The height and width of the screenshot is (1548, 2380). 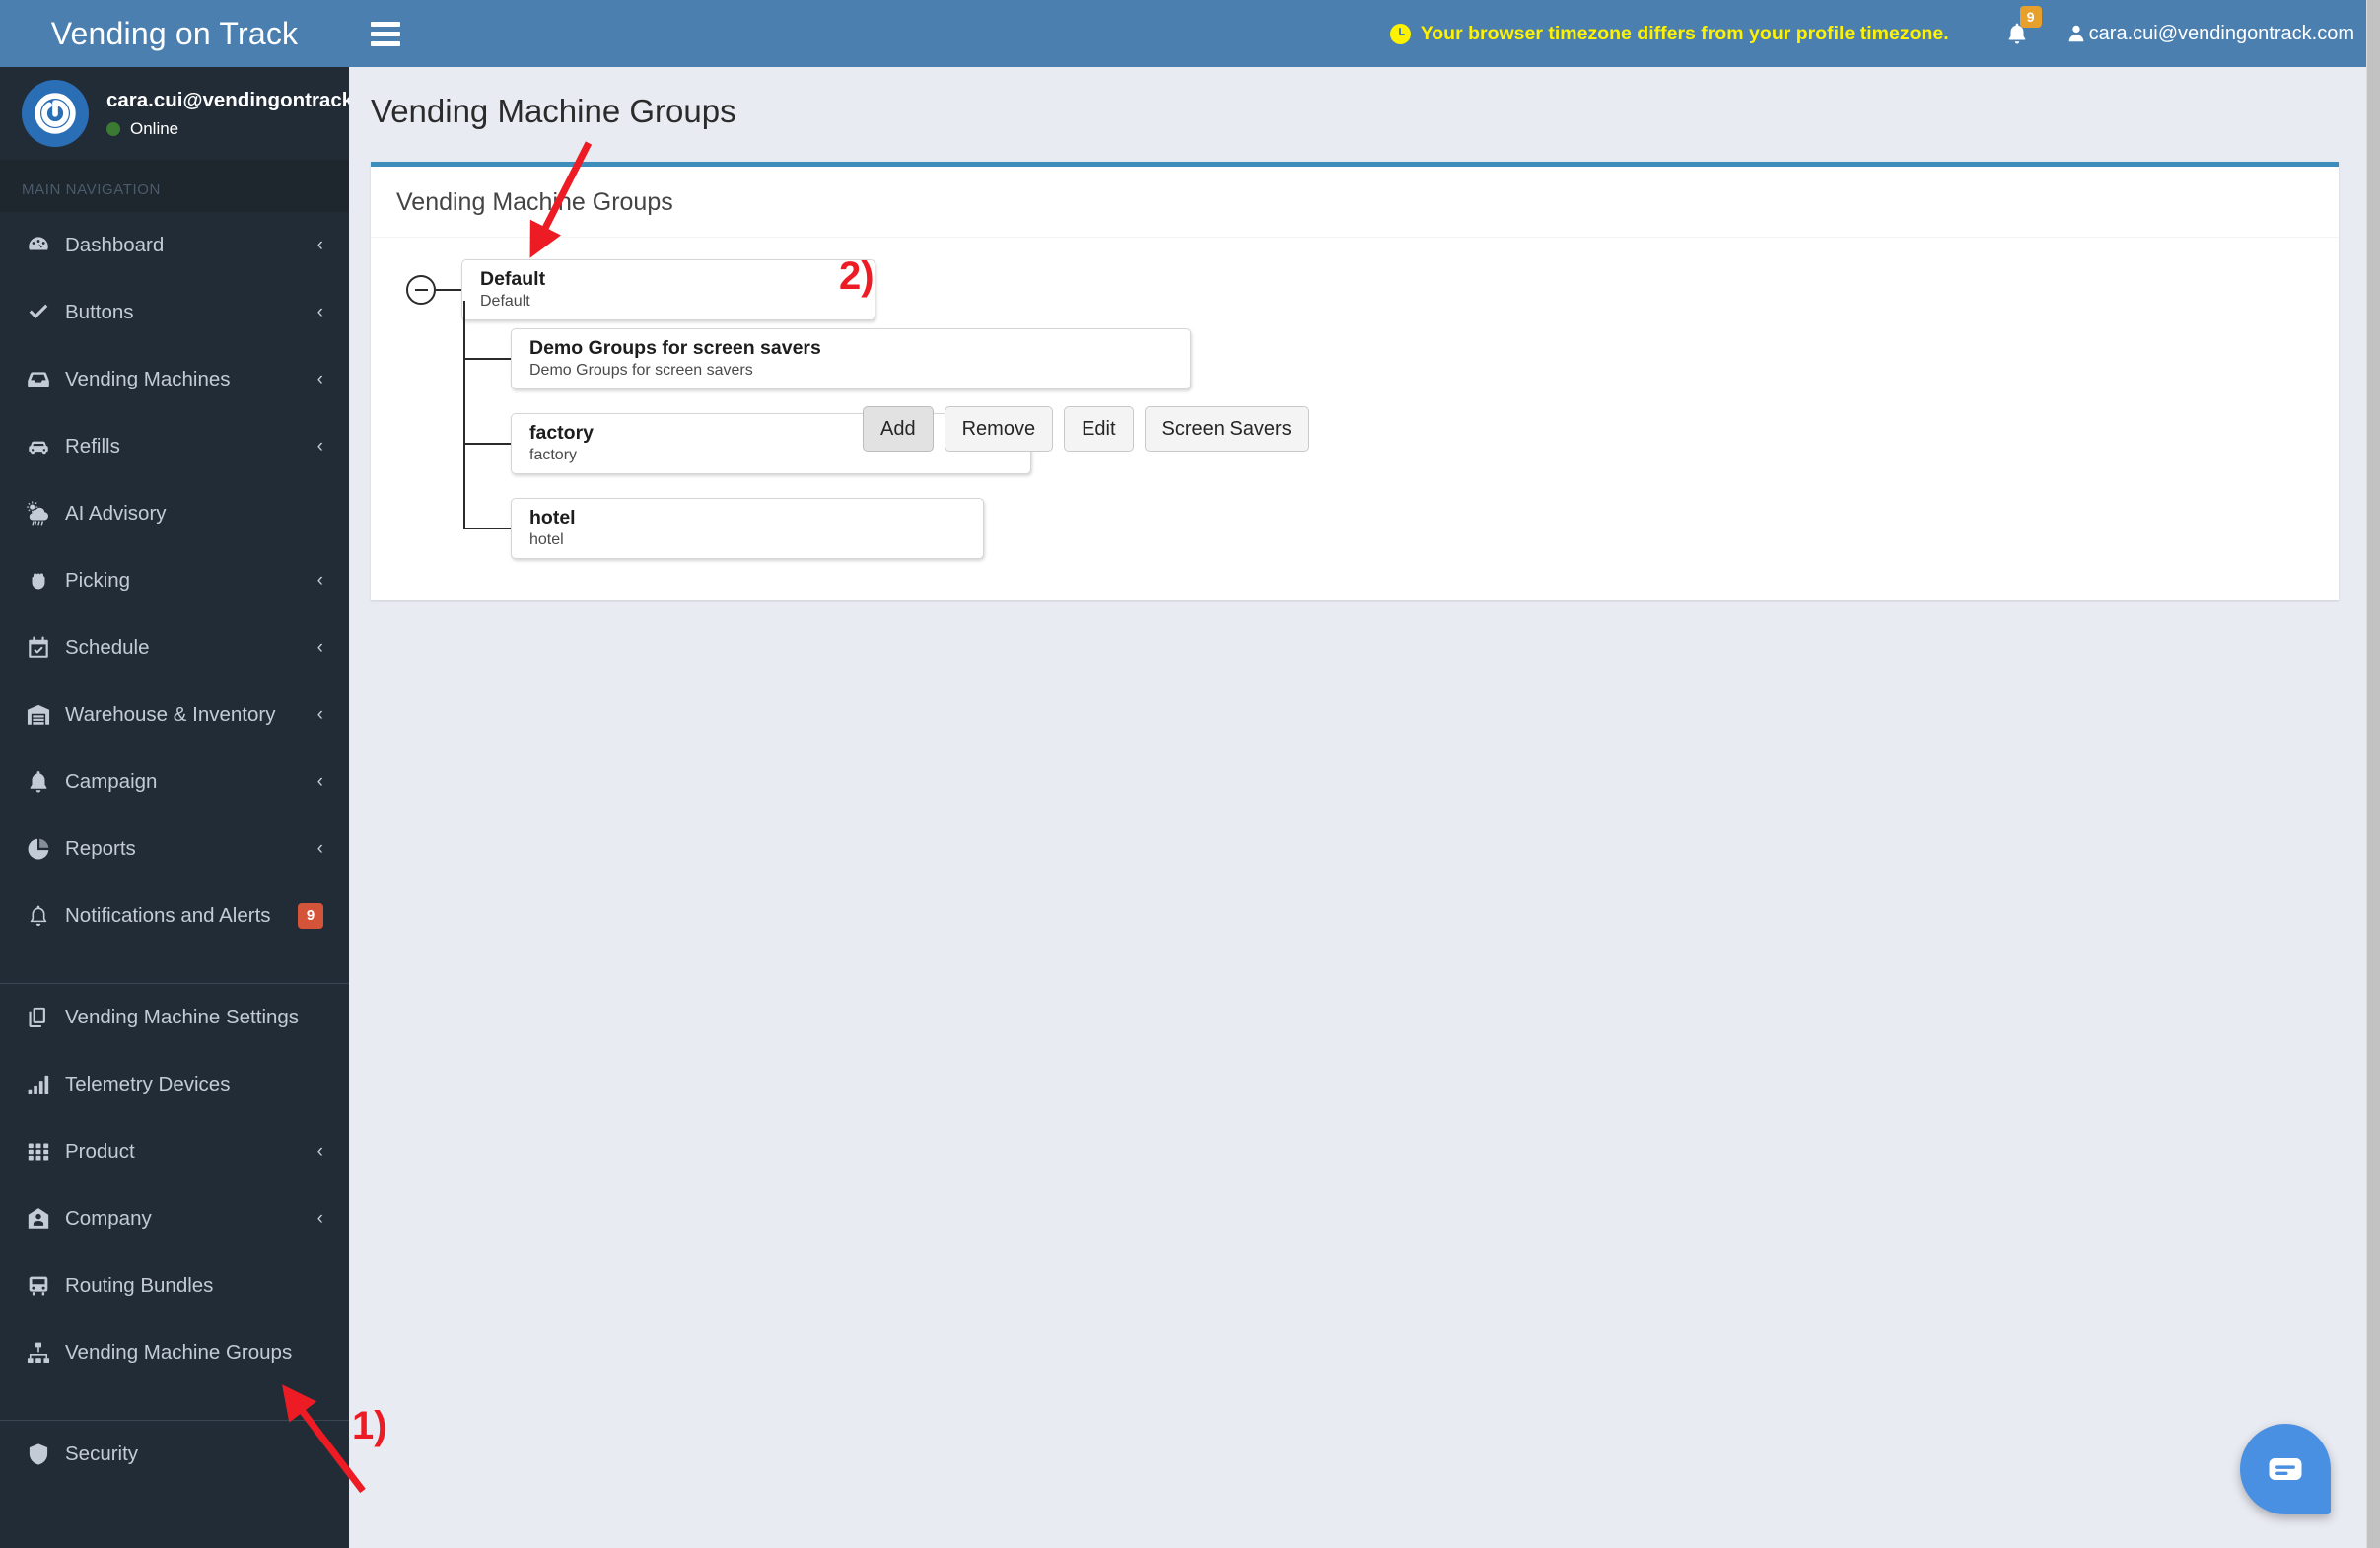 What do you see at coordinates (168, 915) in the screenshot?
I see `sidebar-item-label: Notifications and Alerts` at bounding box center [168, 915].